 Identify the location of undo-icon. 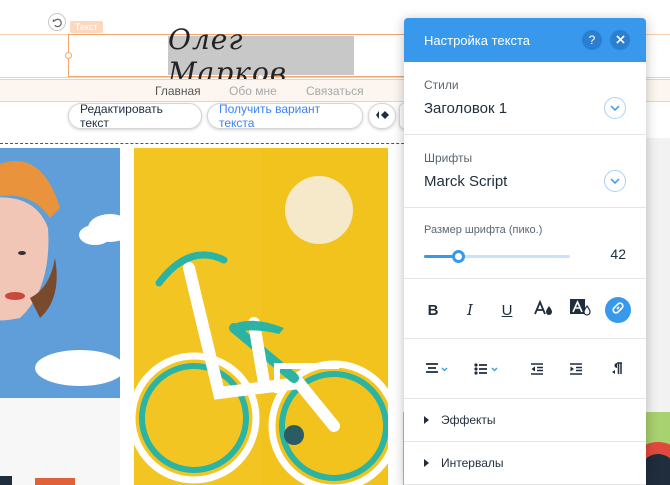
(57, 22).